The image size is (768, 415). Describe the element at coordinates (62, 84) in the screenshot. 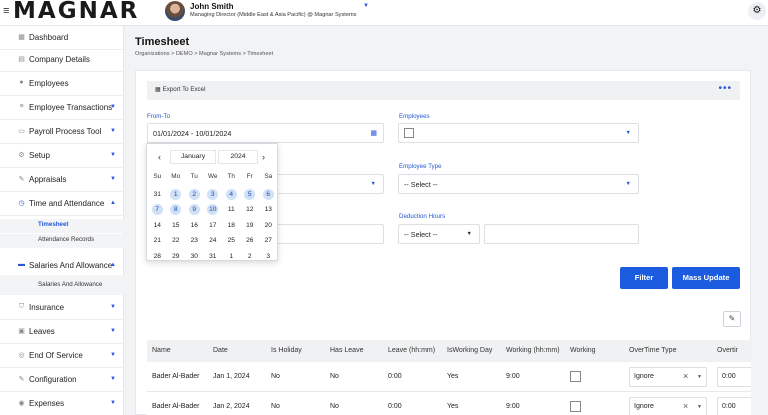

I see `sidebar-item-3: ● Employees` at that location.